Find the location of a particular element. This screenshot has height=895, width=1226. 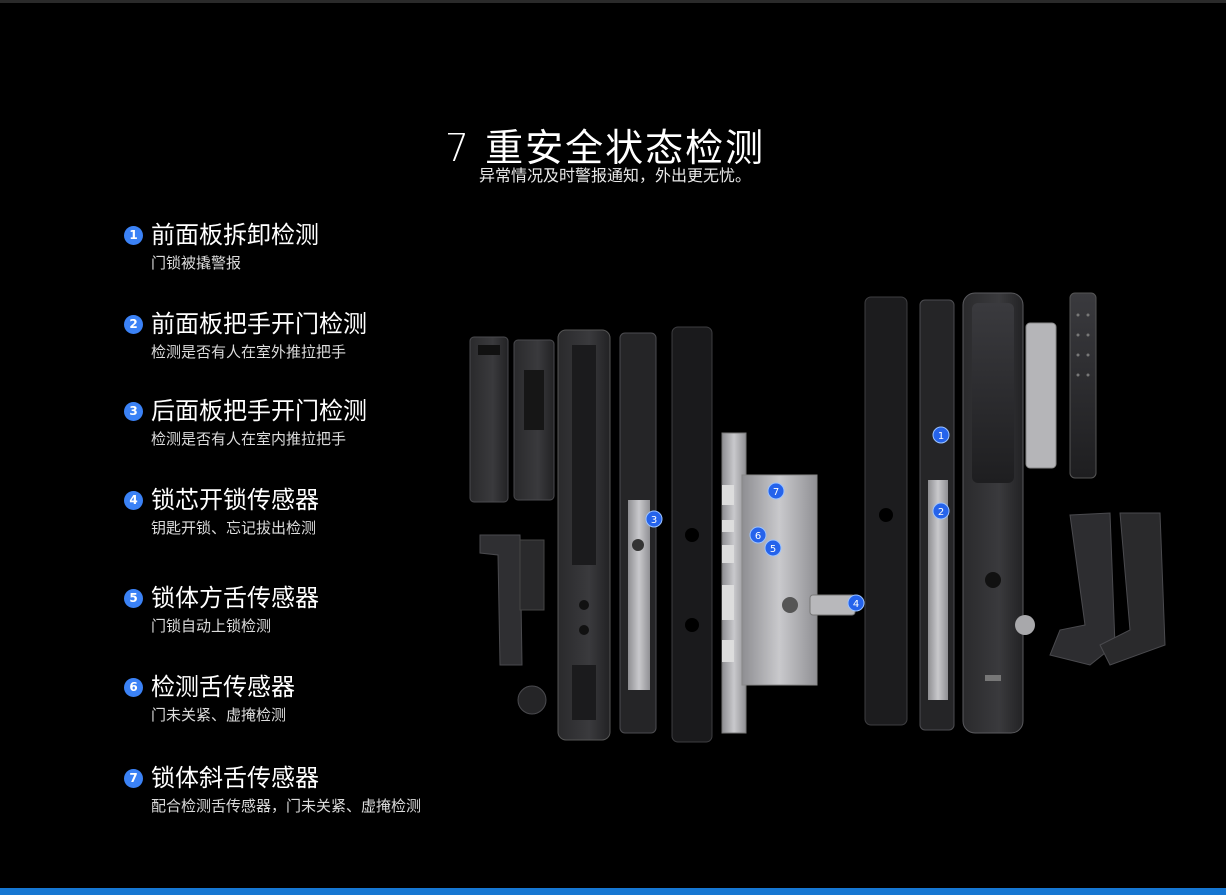

feature-item-rear-handle: 3 后面板把手开门检测 检测是否有人在室内推拉把手 is located at coordinates (245, 422).